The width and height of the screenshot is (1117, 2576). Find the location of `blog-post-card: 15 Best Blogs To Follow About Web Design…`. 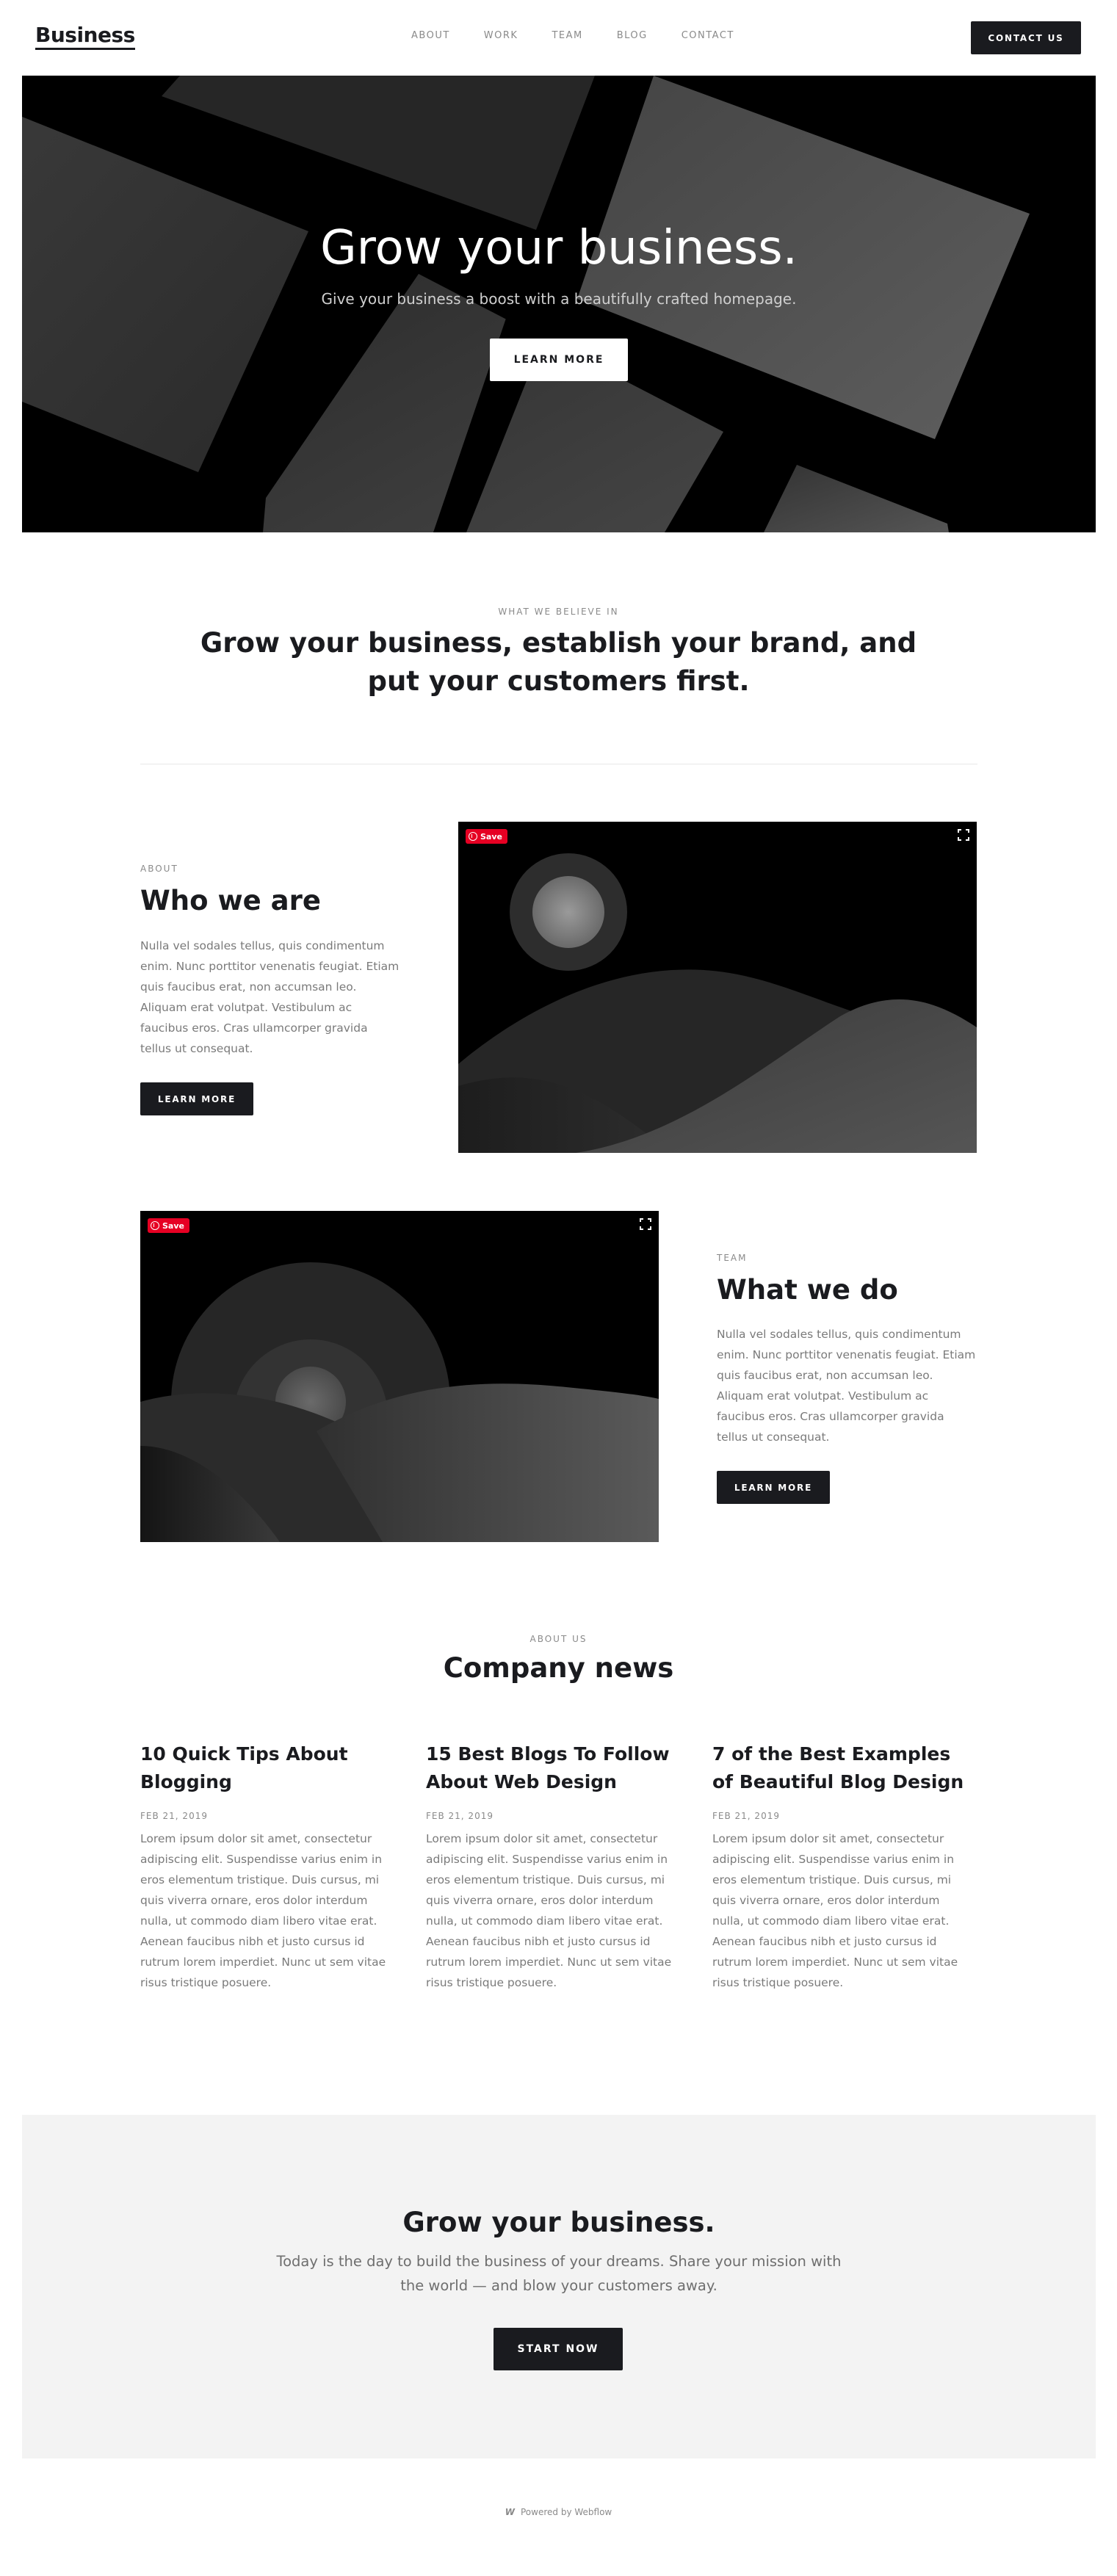

blog-post-card: 15 Best Blogs To Follow About Web Design… is located at coordinates (554, 1866).